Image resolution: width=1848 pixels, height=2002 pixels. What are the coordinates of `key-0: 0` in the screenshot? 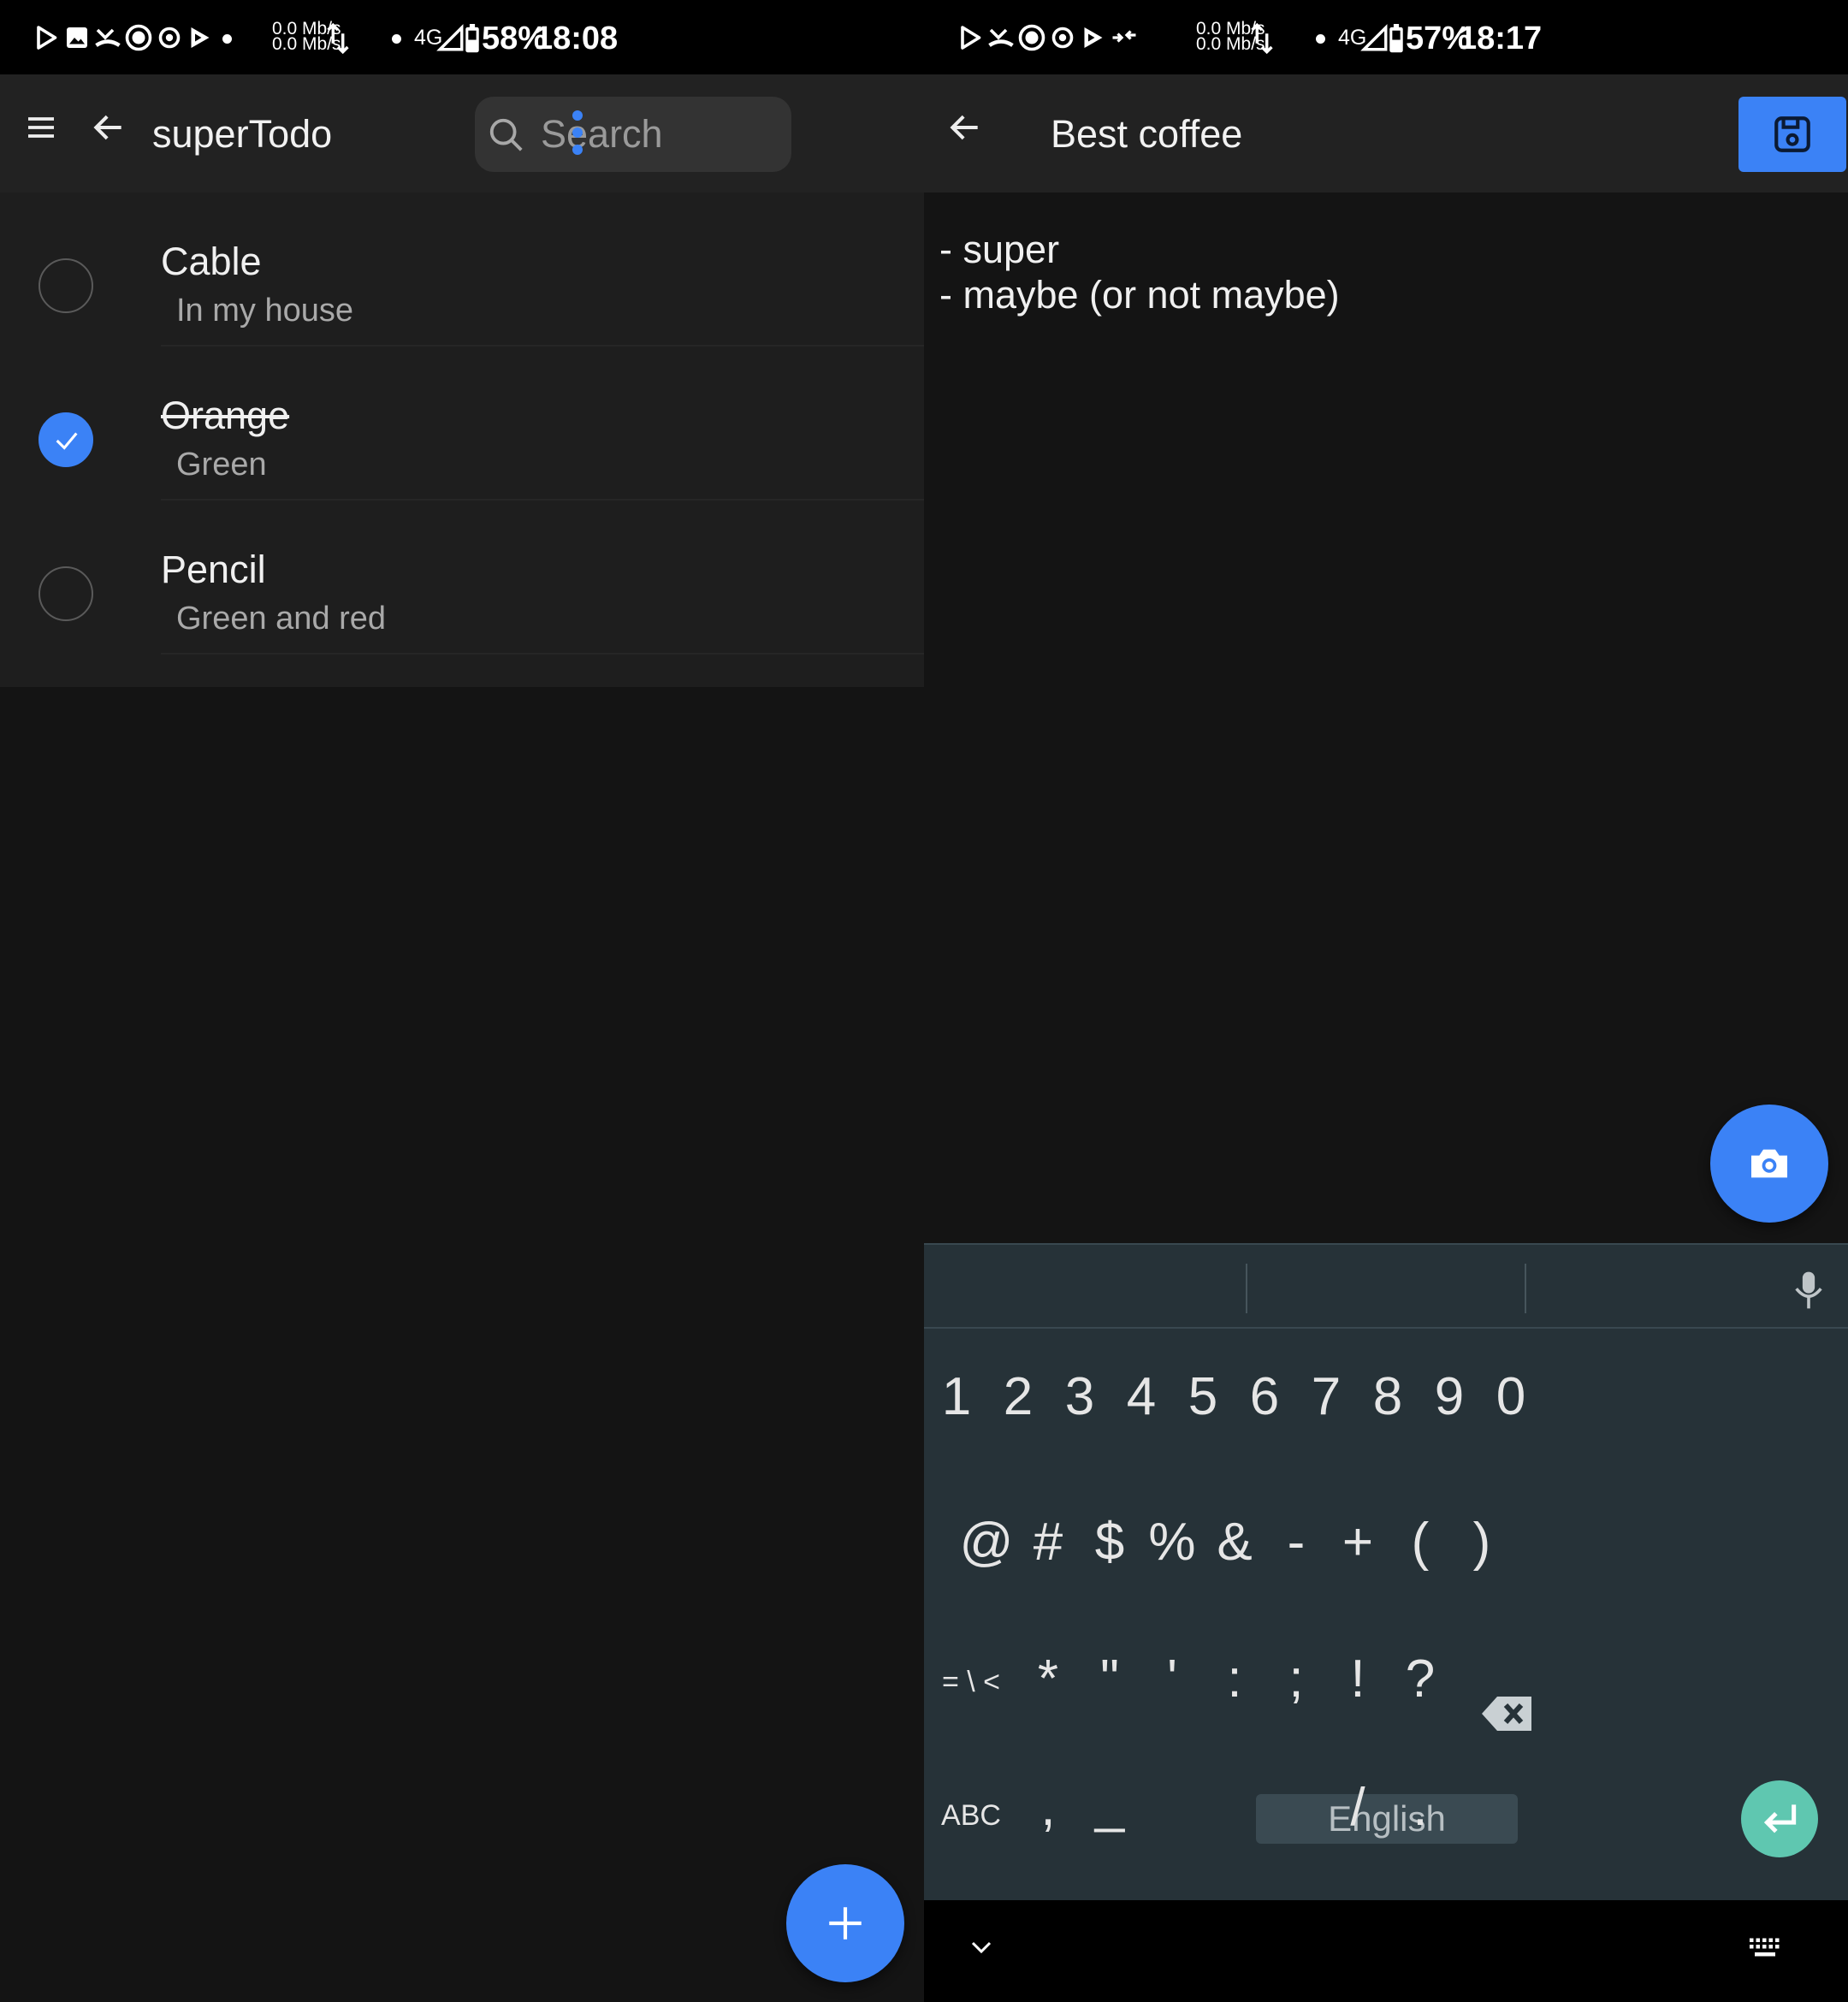 It's located at (1511, 1396).